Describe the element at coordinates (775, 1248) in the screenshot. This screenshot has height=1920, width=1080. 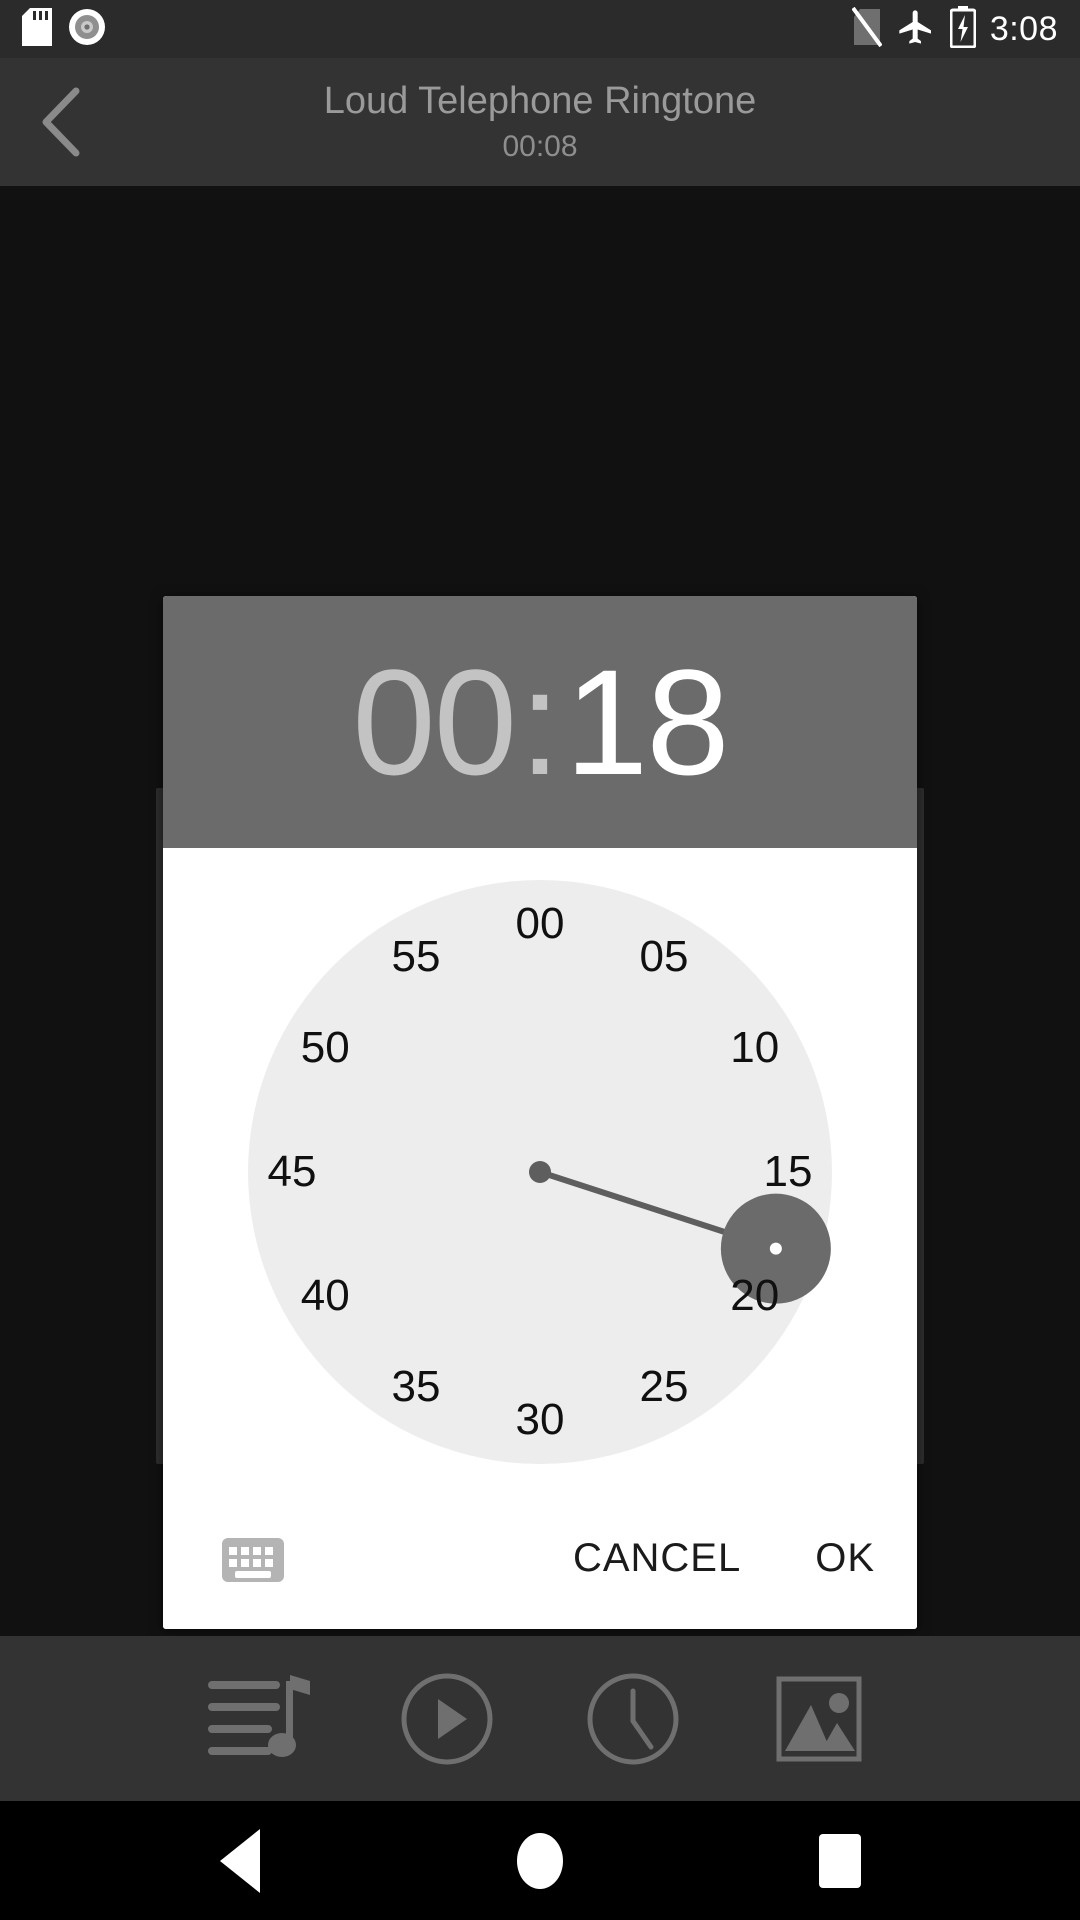
I see `clock-selector-dot` at that location.